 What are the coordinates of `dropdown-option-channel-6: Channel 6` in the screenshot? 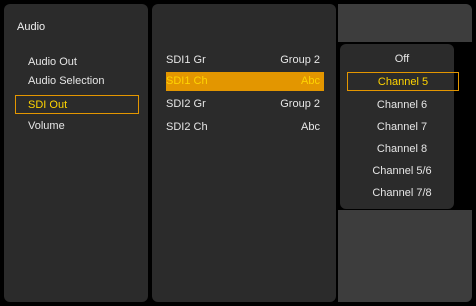 It's located at (402, 105).